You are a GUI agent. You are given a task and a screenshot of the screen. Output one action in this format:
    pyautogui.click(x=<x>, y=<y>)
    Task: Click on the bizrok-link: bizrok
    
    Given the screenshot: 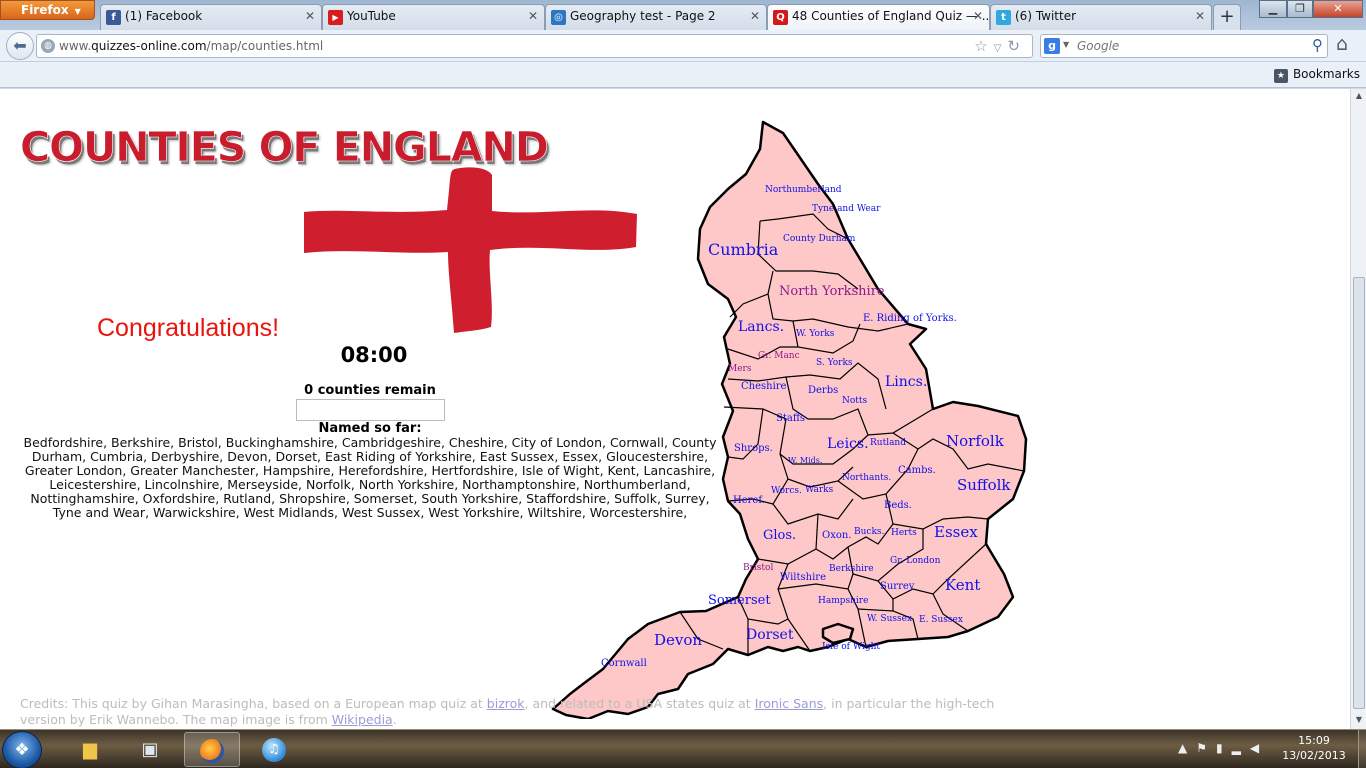 What is the action you would take?
    pyautogui.click(x=506, y=703)
    